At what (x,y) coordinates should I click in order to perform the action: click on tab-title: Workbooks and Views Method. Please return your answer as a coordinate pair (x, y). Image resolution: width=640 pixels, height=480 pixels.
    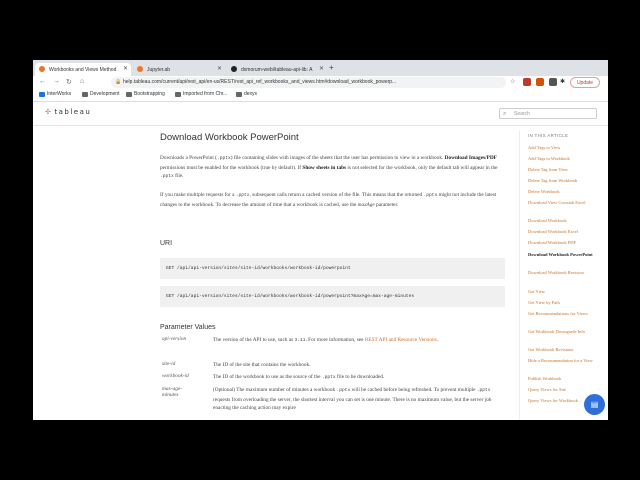
    Looking at the image, I should click on (83, 69).